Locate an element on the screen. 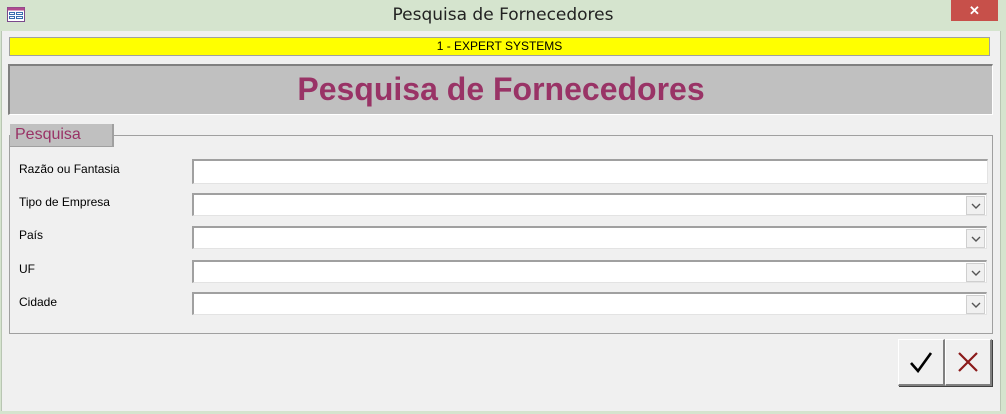 The image size is (1006, 414). pais-dropdown-button is located at coordinates (975, 238).